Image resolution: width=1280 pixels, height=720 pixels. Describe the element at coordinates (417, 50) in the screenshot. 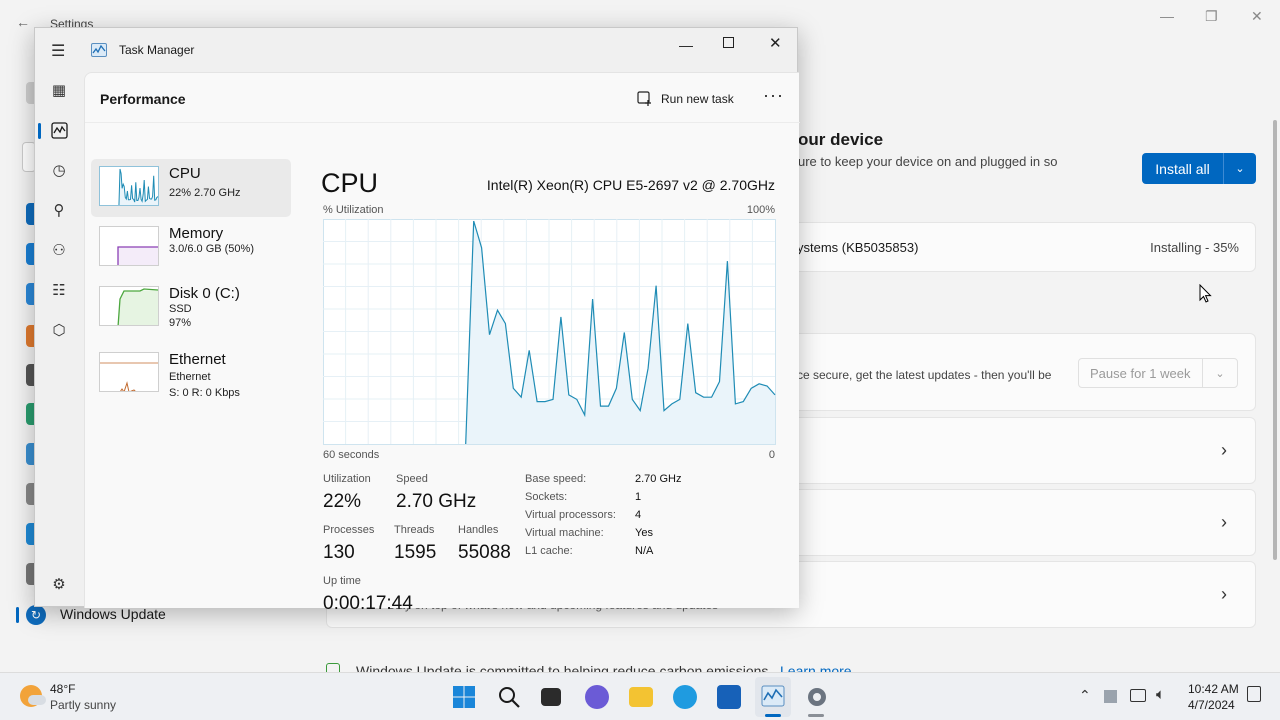

I see `title-bar: ☰ Task Manager — ✕` at that location.